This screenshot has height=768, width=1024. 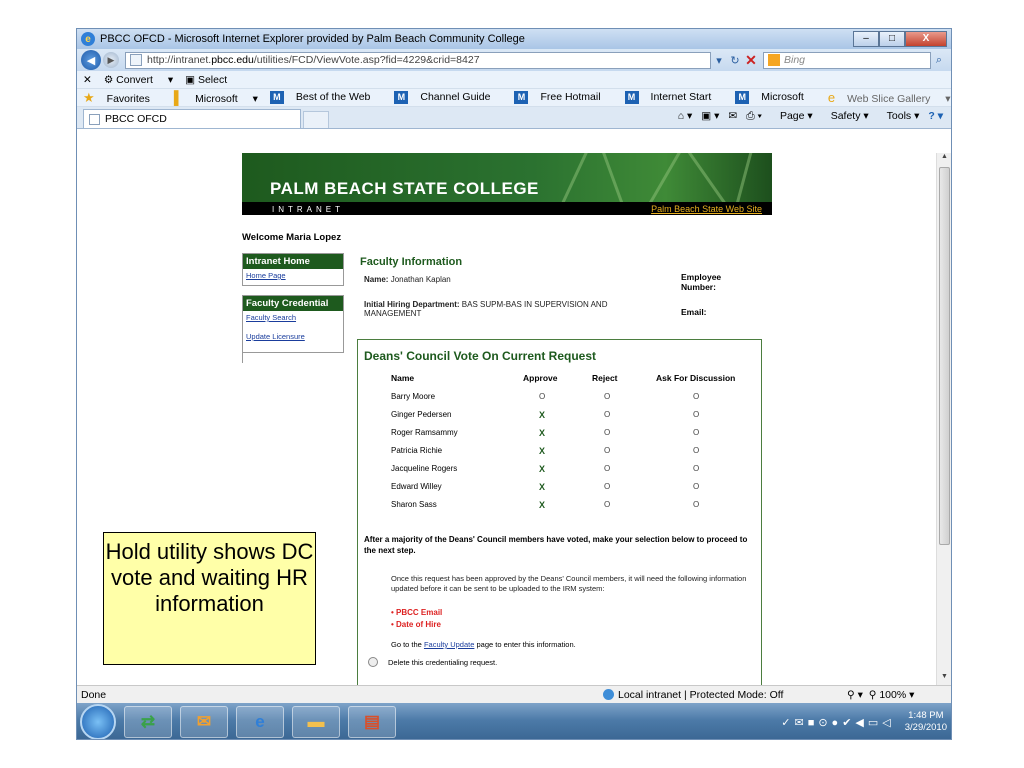 What do you see at coordinates (563, 97) in the screenshot?
I see `fav-free-hotmail: M Free Hotmail` at bounding box center [563, 97].